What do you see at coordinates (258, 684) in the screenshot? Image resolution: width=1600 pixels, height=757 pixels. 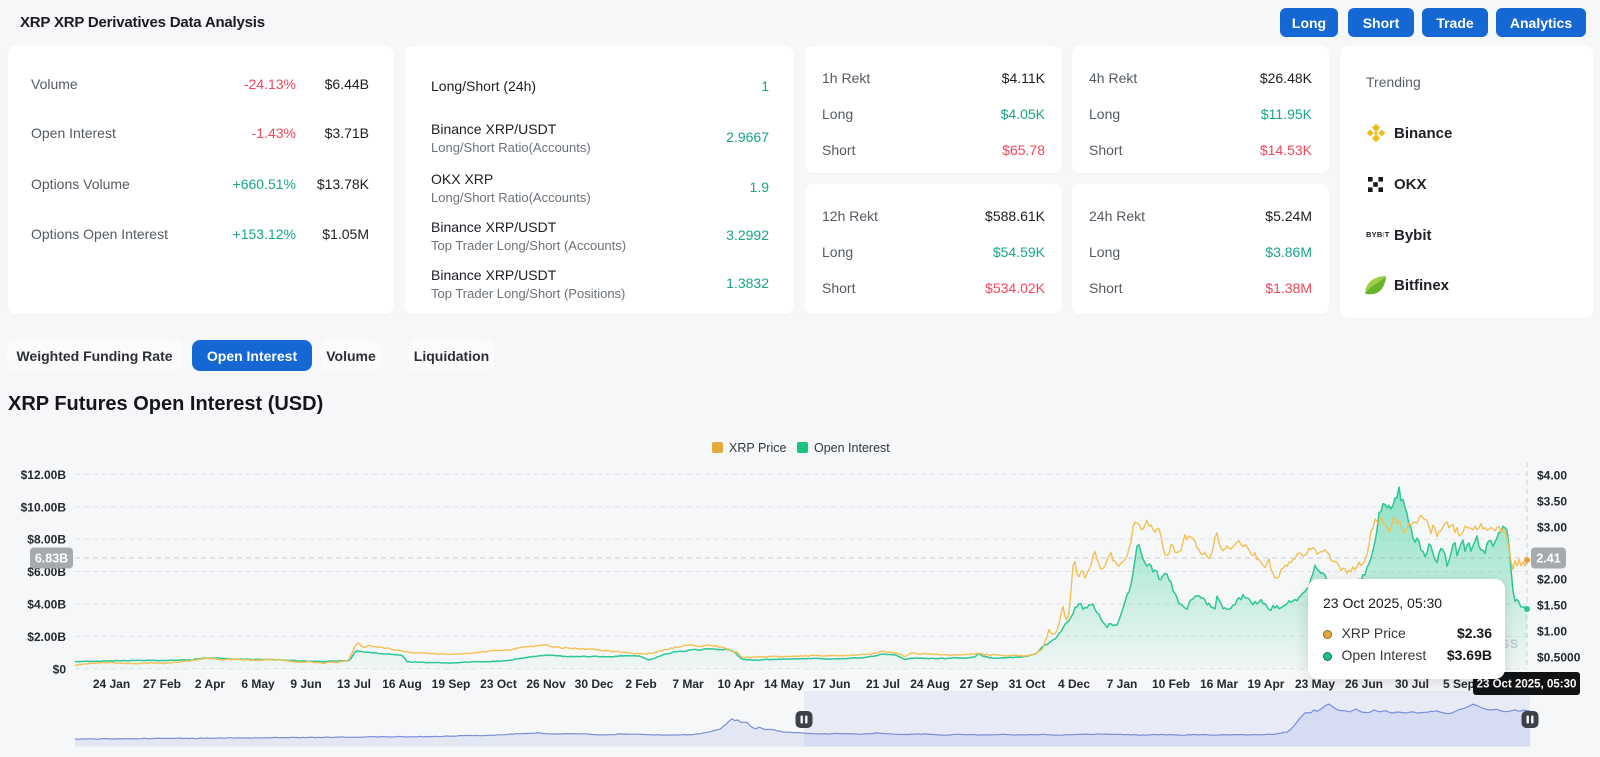 I see `svg-text: 6 May` at bounding box center [258, 684].